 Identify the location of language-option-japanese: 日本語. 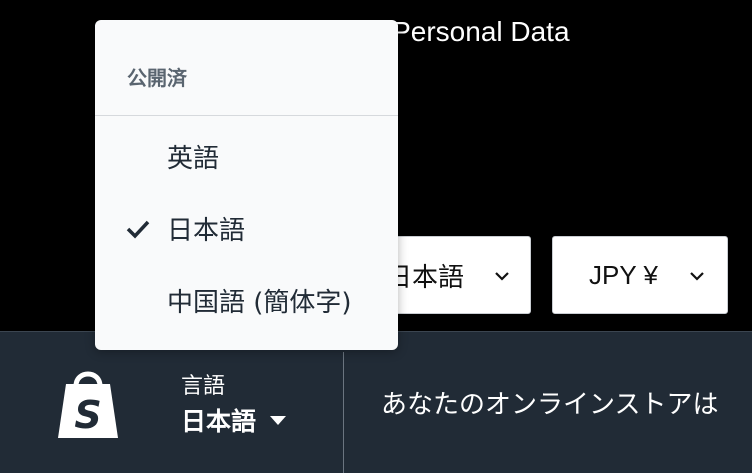
(206, 228).